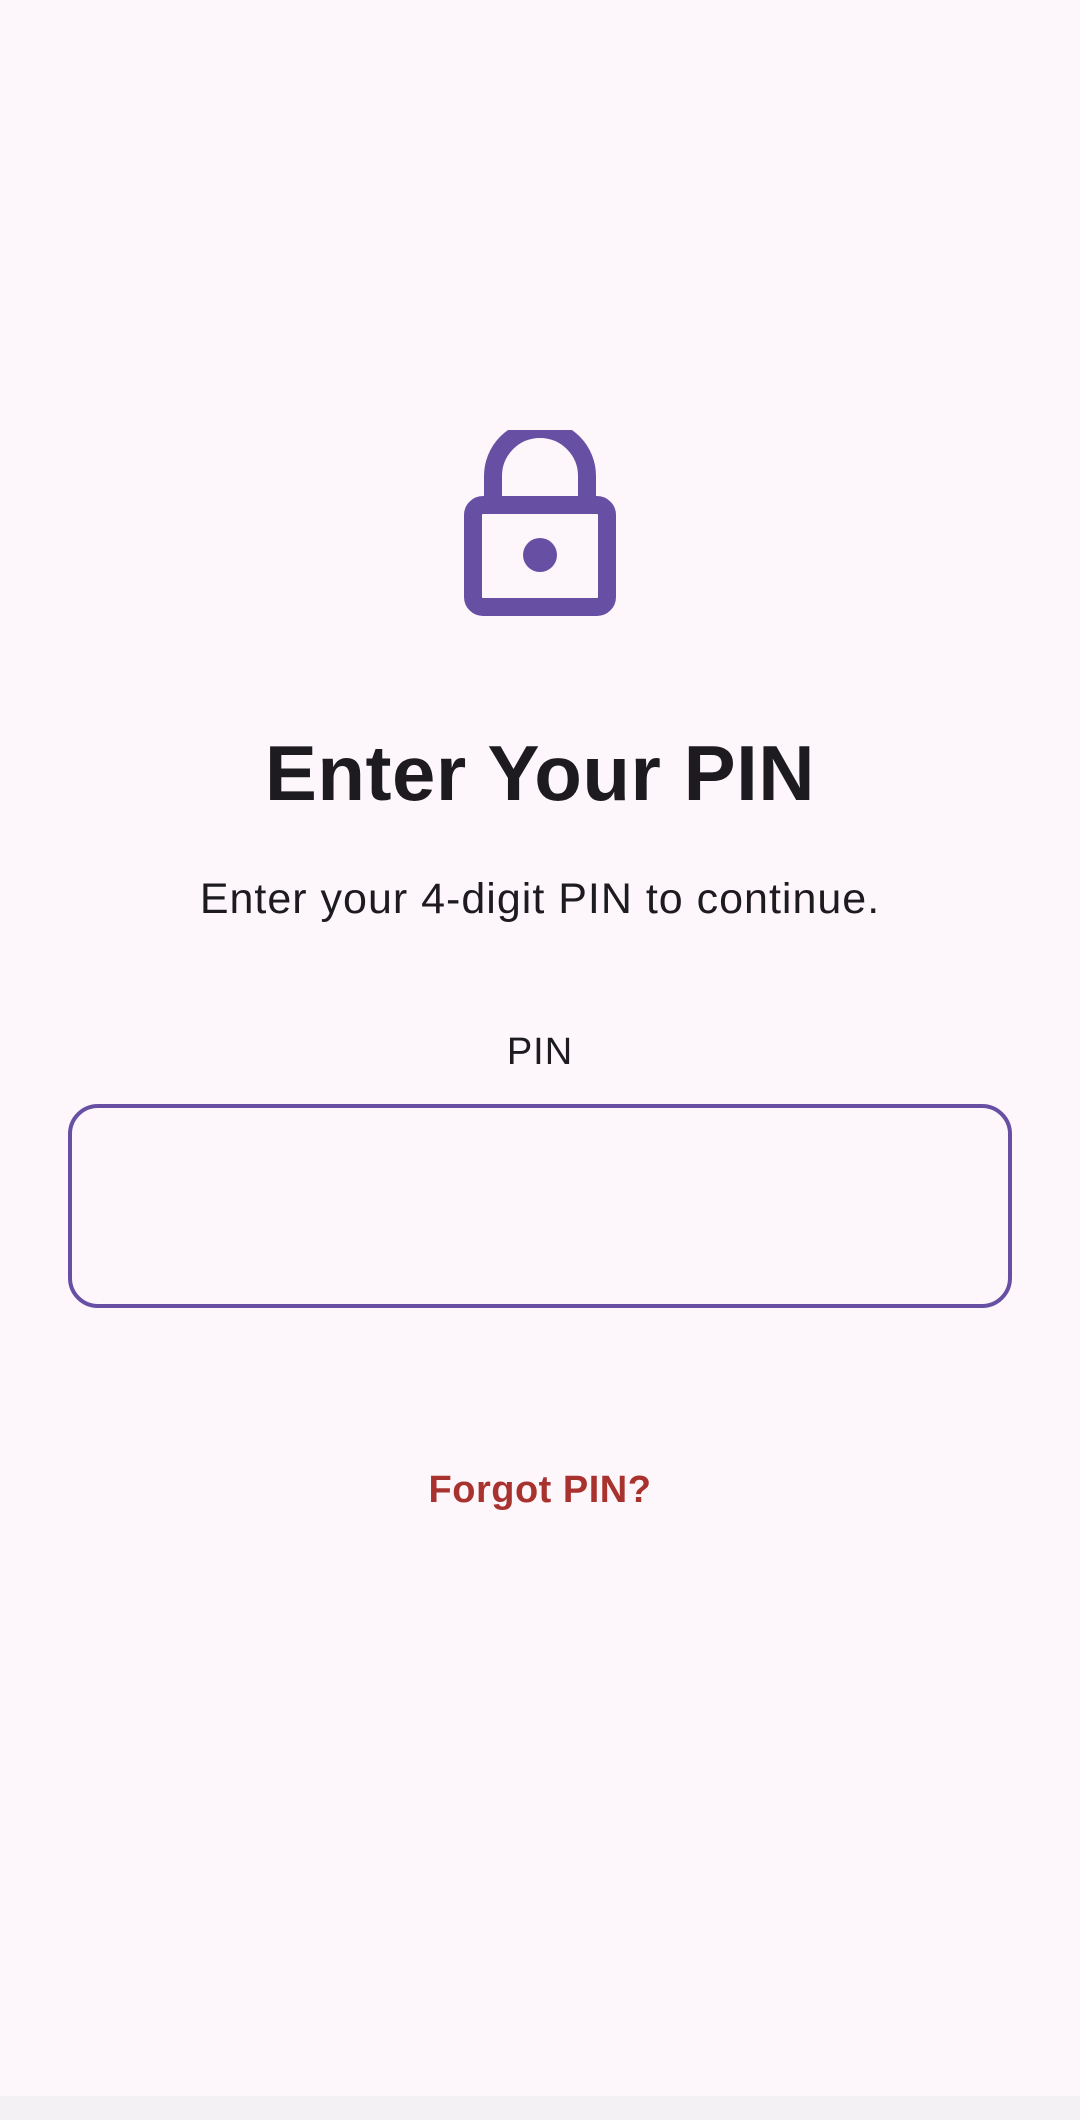  I want to click on lock-icon, so click(540, 523).